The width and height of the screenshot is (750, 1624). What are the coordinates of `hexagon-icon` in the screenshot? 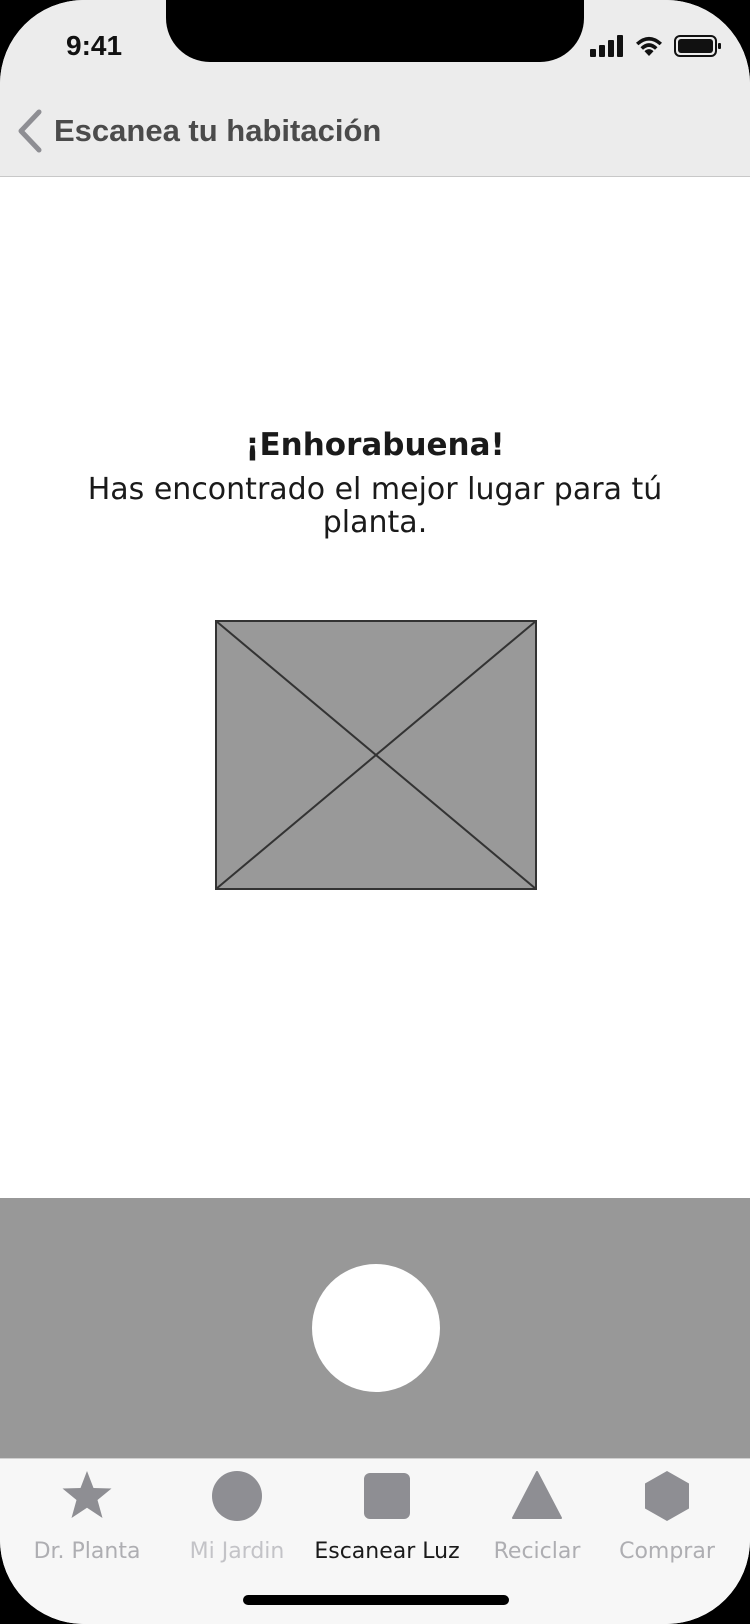 It's located at (667, 1496).